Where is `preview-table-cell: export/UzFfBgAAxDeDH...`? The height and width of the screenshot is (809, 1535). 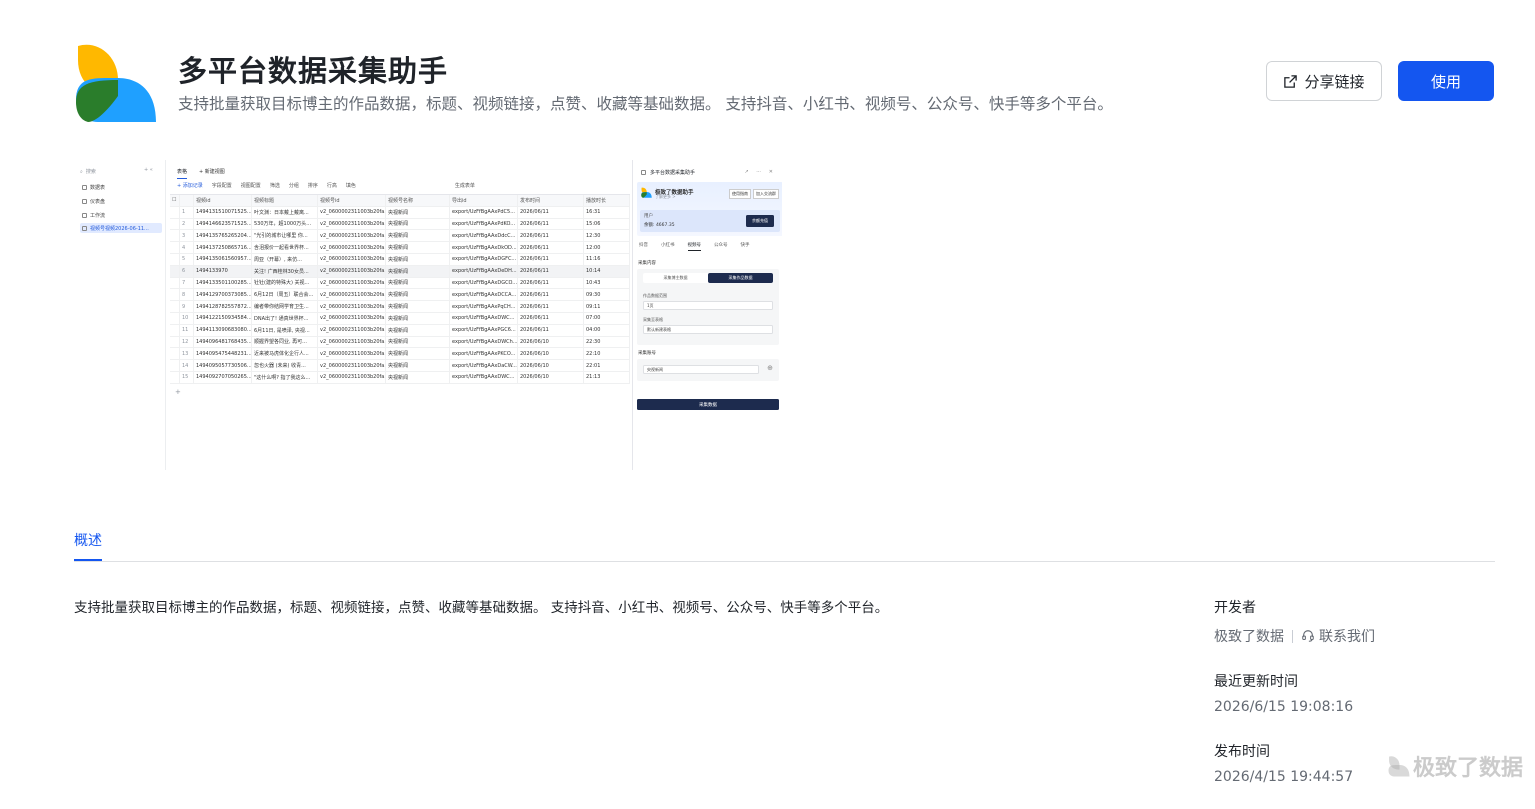
preview-table-cell: export/UzFfBgAAxDeDH... is located at coordinates (484, 271).